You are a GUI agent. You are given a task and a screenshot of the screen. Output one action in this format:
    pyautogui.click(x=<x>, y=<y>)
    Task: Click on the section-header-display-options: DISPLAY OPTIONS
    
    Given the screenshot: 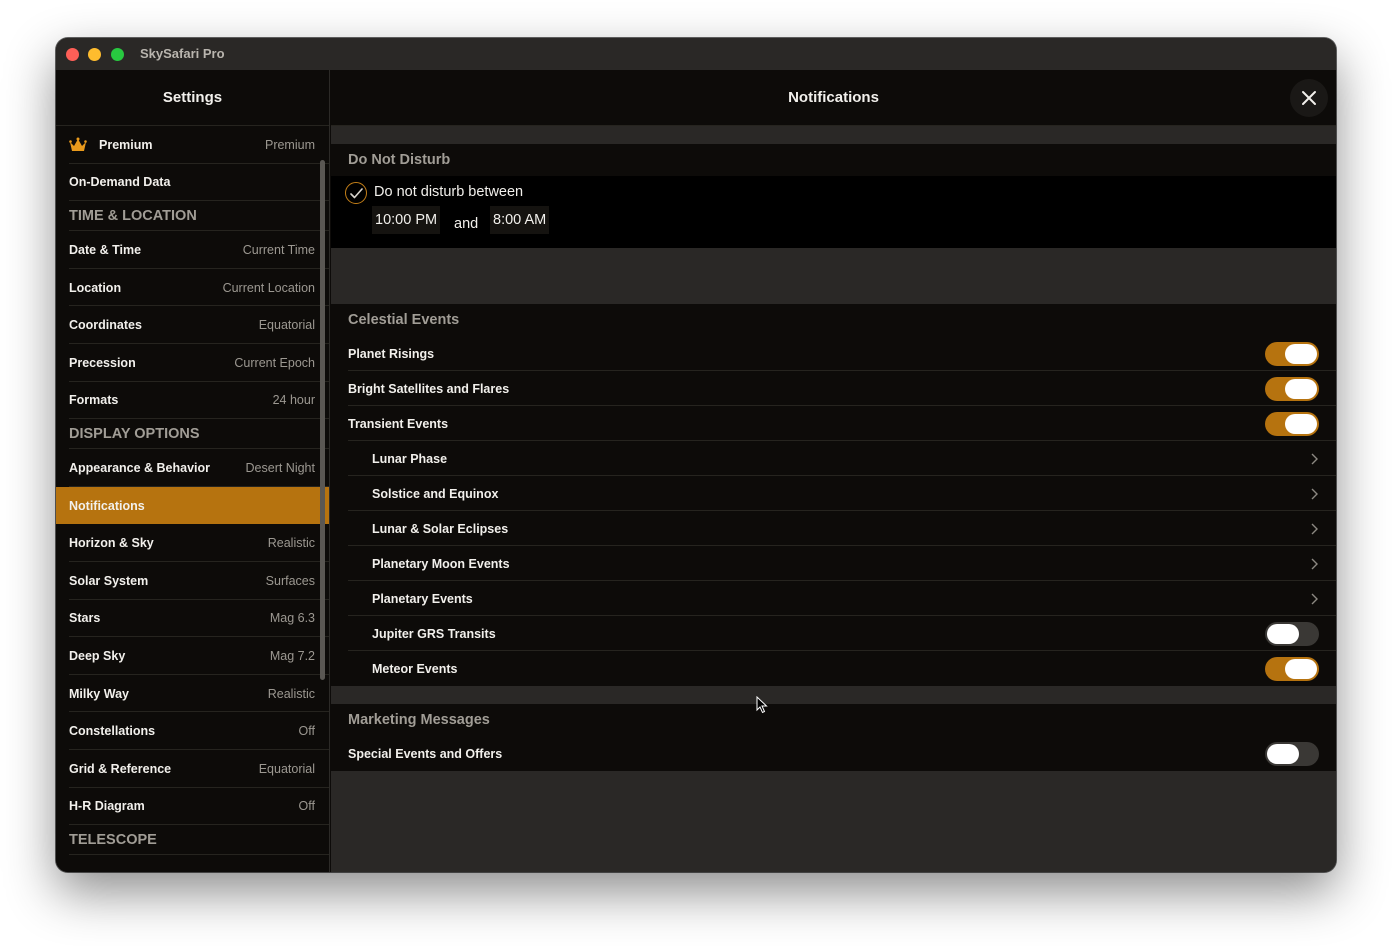 What is the action you would take?
    pyautogui.click(x=192, y=434)
    